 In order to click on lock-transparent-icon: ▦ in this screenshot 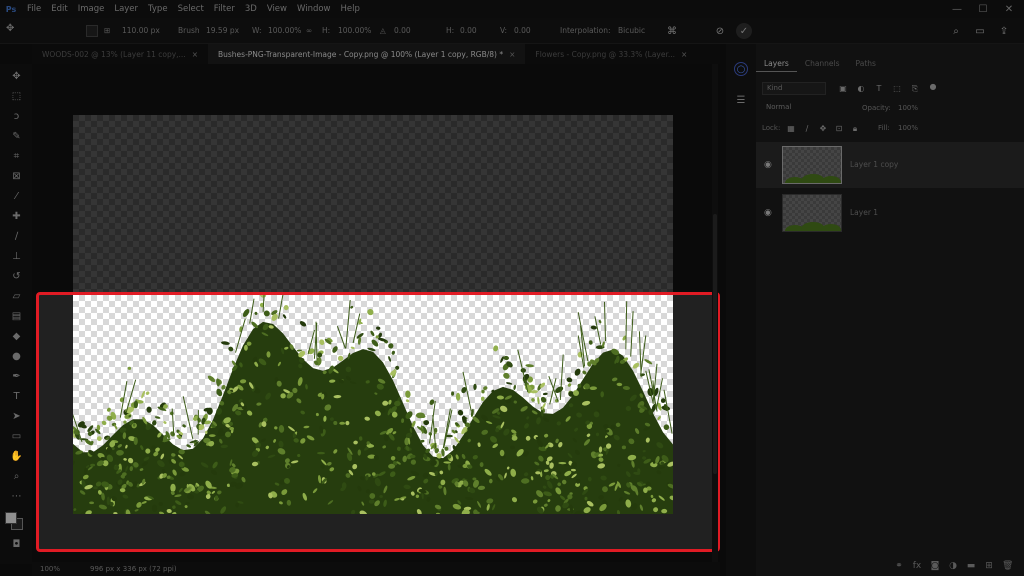, I will do `click(791, 129)`.